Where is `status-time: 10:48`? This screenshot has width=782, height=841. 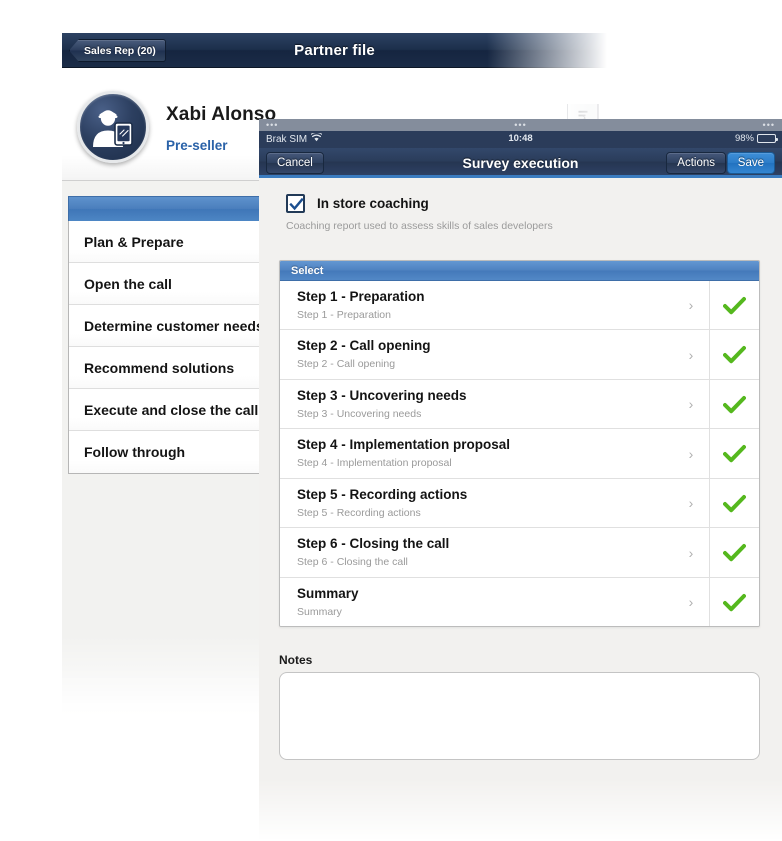 status-time: 10:48 is located at coordinates (520, 138).